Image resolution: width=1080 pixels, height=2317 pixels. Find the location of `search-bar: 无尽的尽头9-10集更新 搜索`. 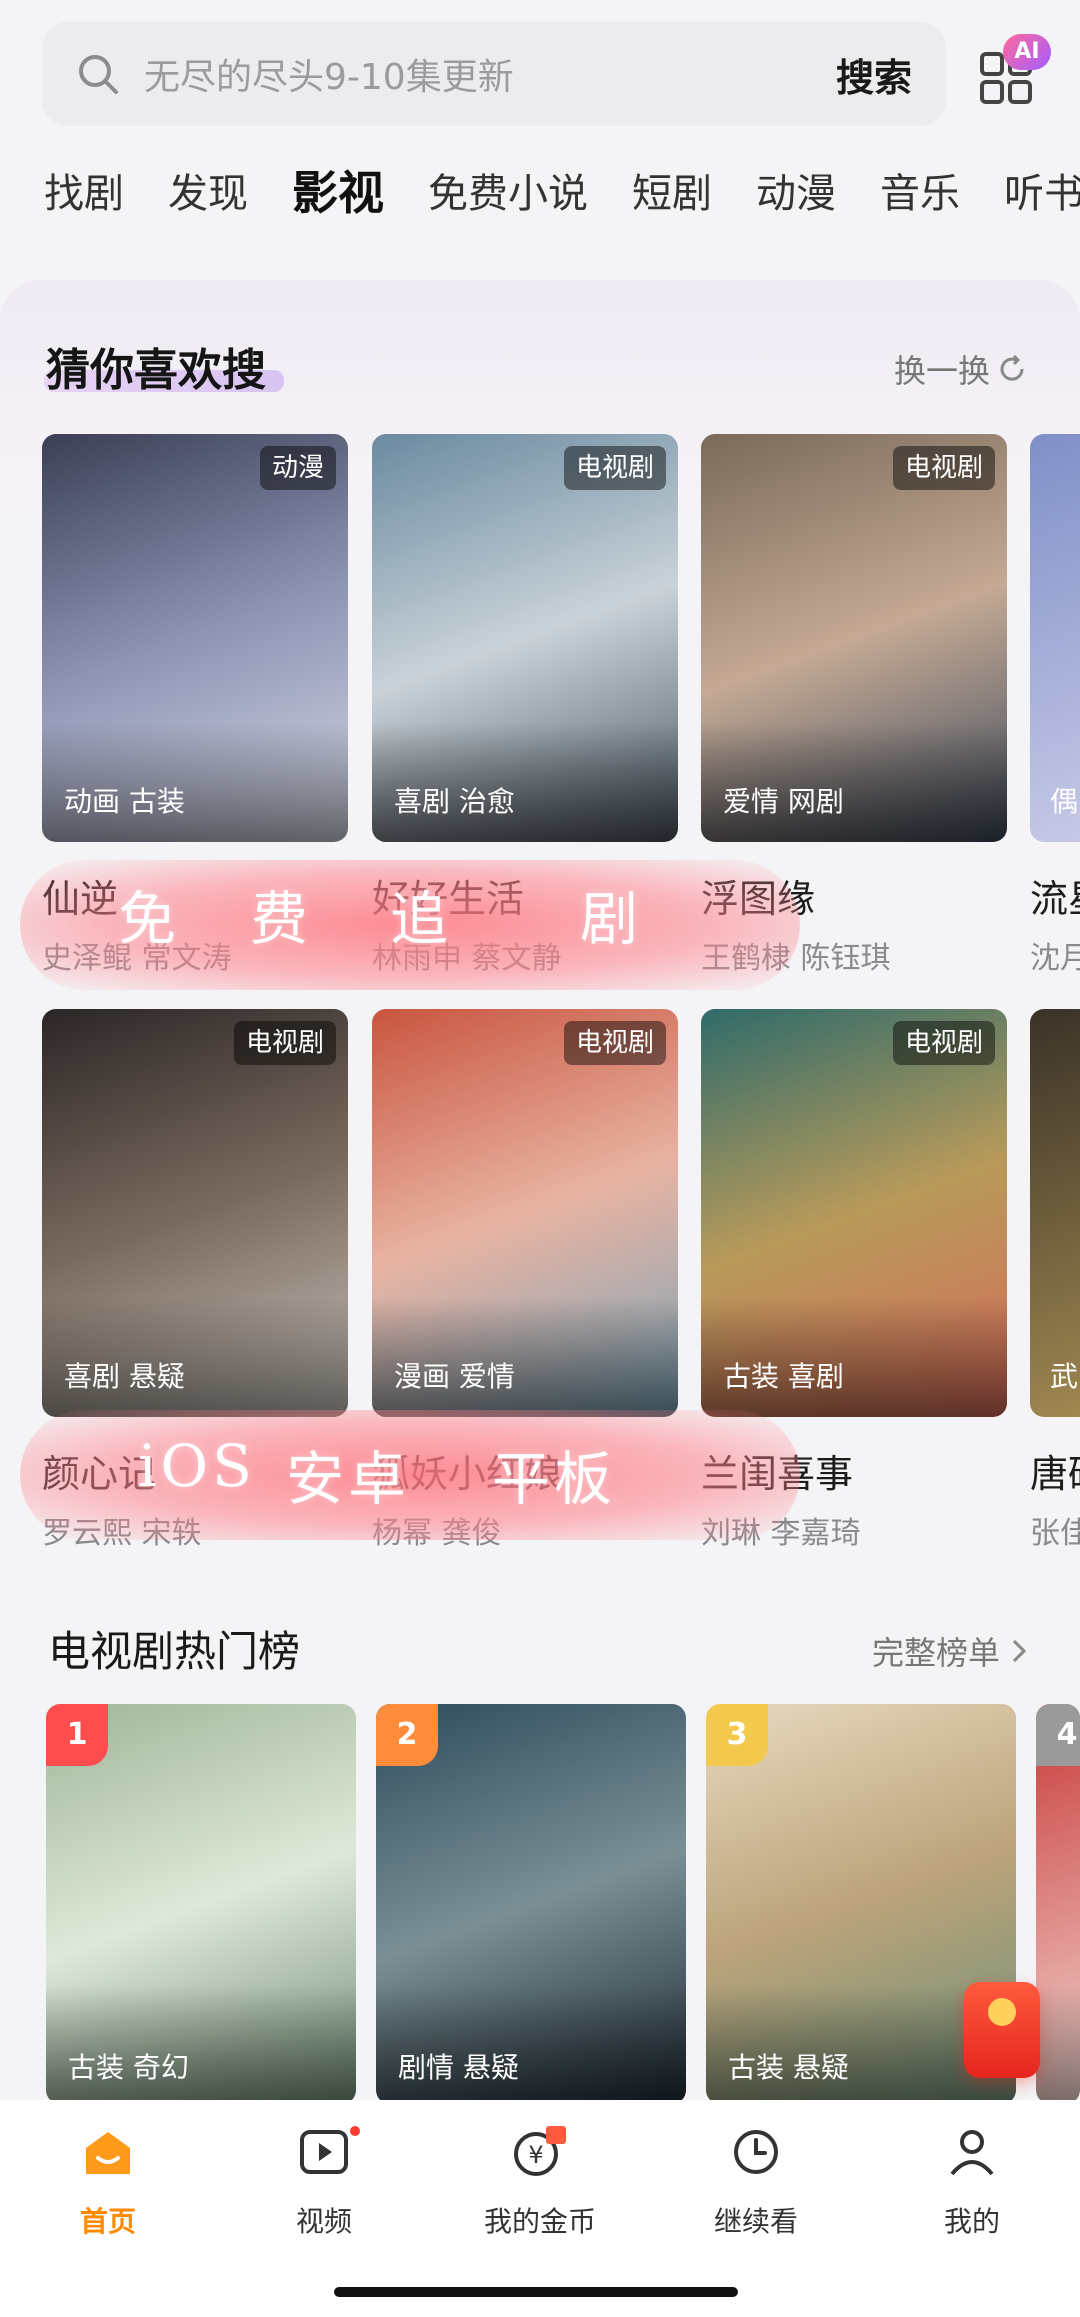

search-bar: 无尽的尽头9-10集更新 搜索 is located at coordinates (494, 74).